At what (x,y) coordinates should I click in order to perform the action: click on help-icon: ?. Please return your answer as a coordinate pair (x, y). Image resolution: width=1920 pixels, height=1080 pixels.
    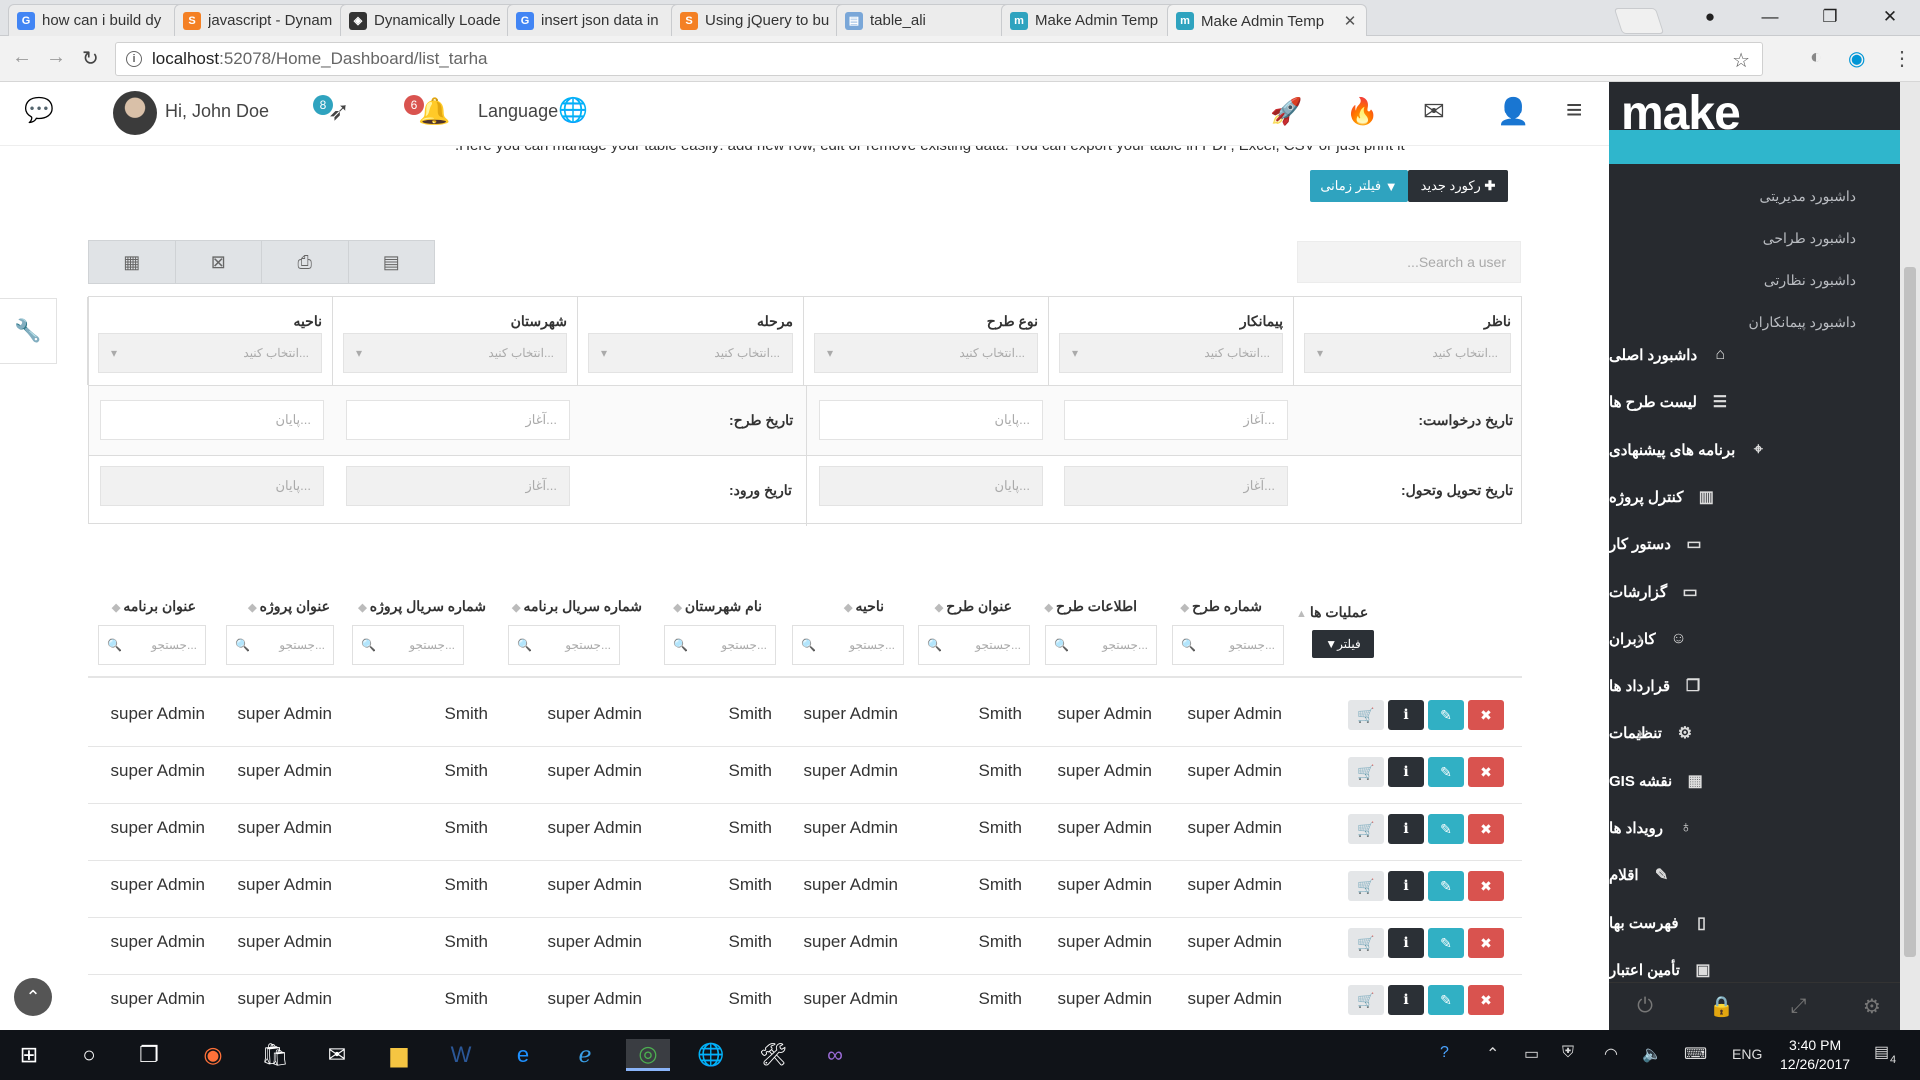
    Looking at the image, I should click on (1444, 1053).